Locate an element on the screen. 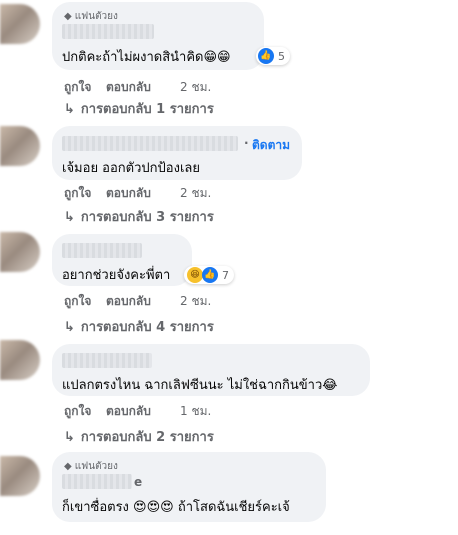 The image size is (458, 535). comment-text: ก็เขาซื่อตรง 😍😍😍 ถ้าโสดฉันเชียร์คะเจ้ is located at coordinates (176, 507).